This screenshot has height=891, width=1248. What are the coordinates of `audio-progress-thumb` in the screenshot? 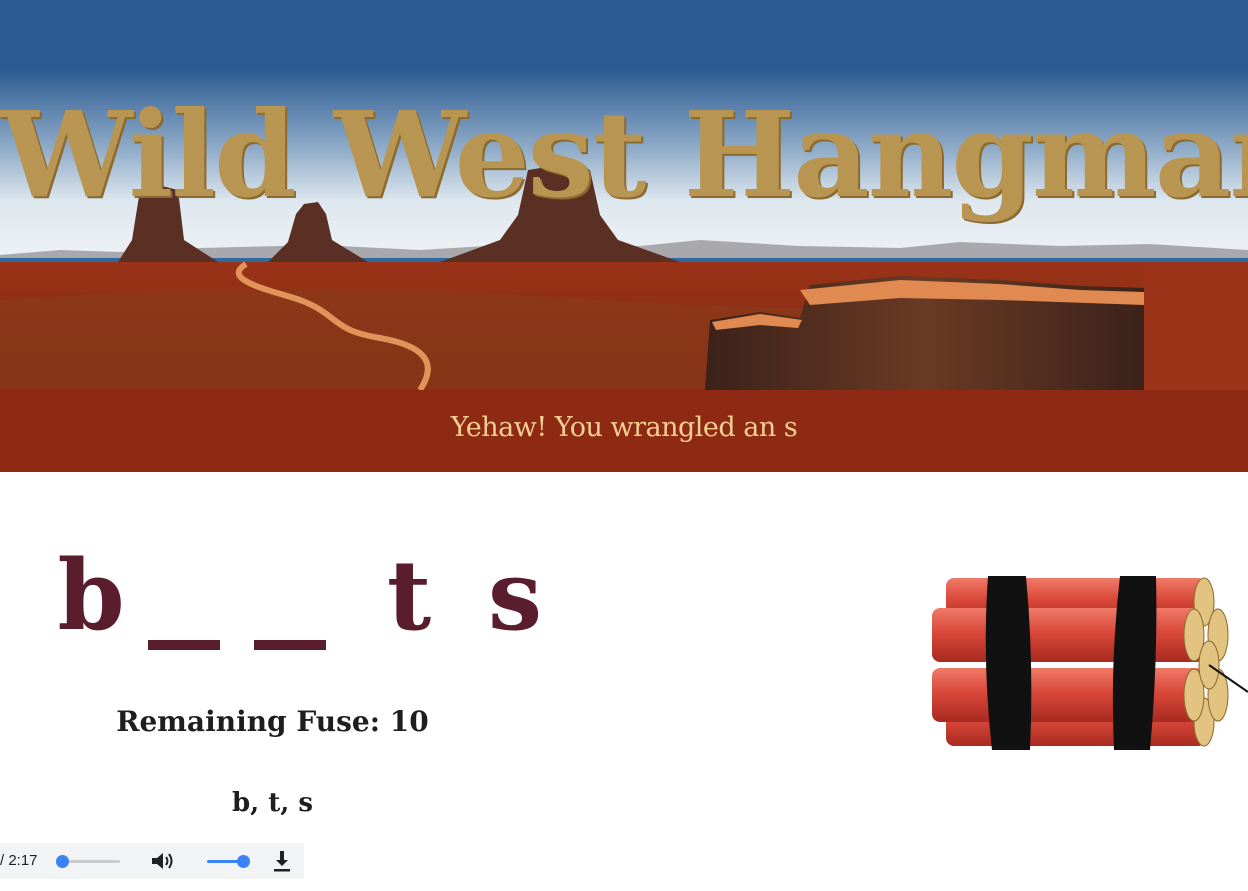 It's located at (62, 861).